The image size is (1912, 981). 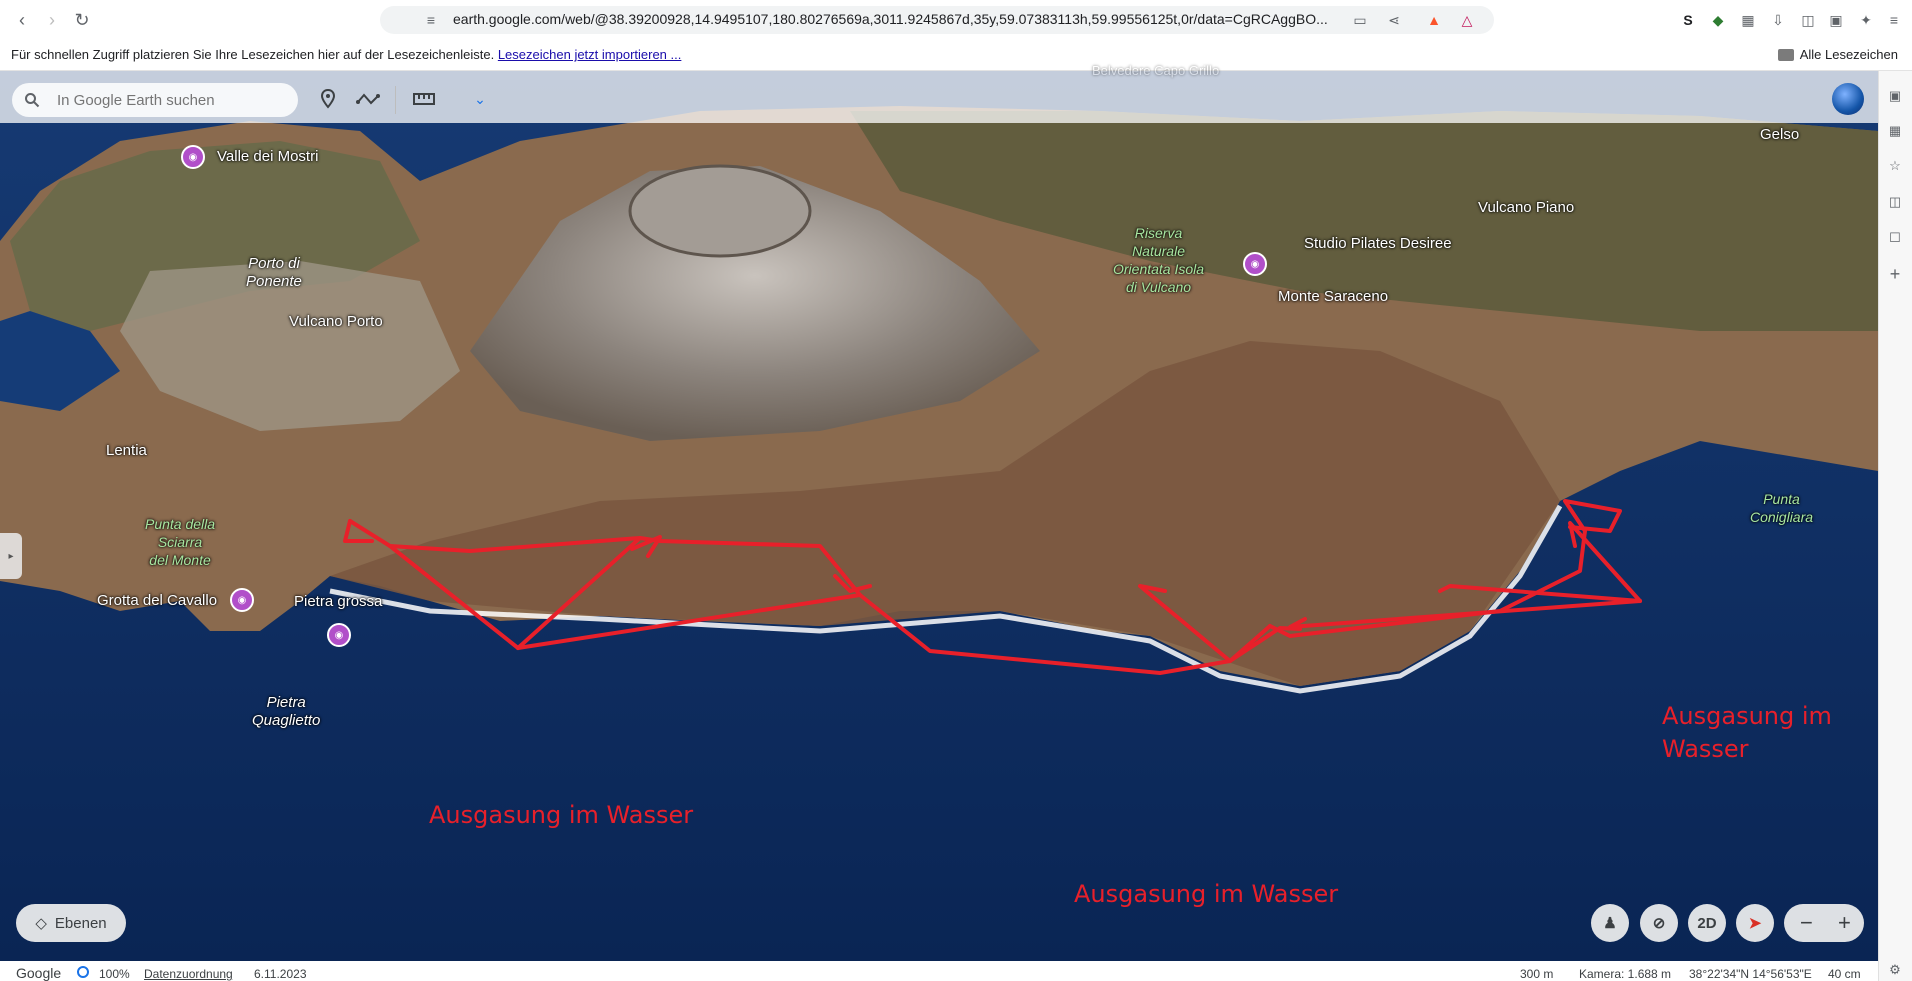 I want to click on place-label-line: Quaglietto, so click(x=286, y=720).